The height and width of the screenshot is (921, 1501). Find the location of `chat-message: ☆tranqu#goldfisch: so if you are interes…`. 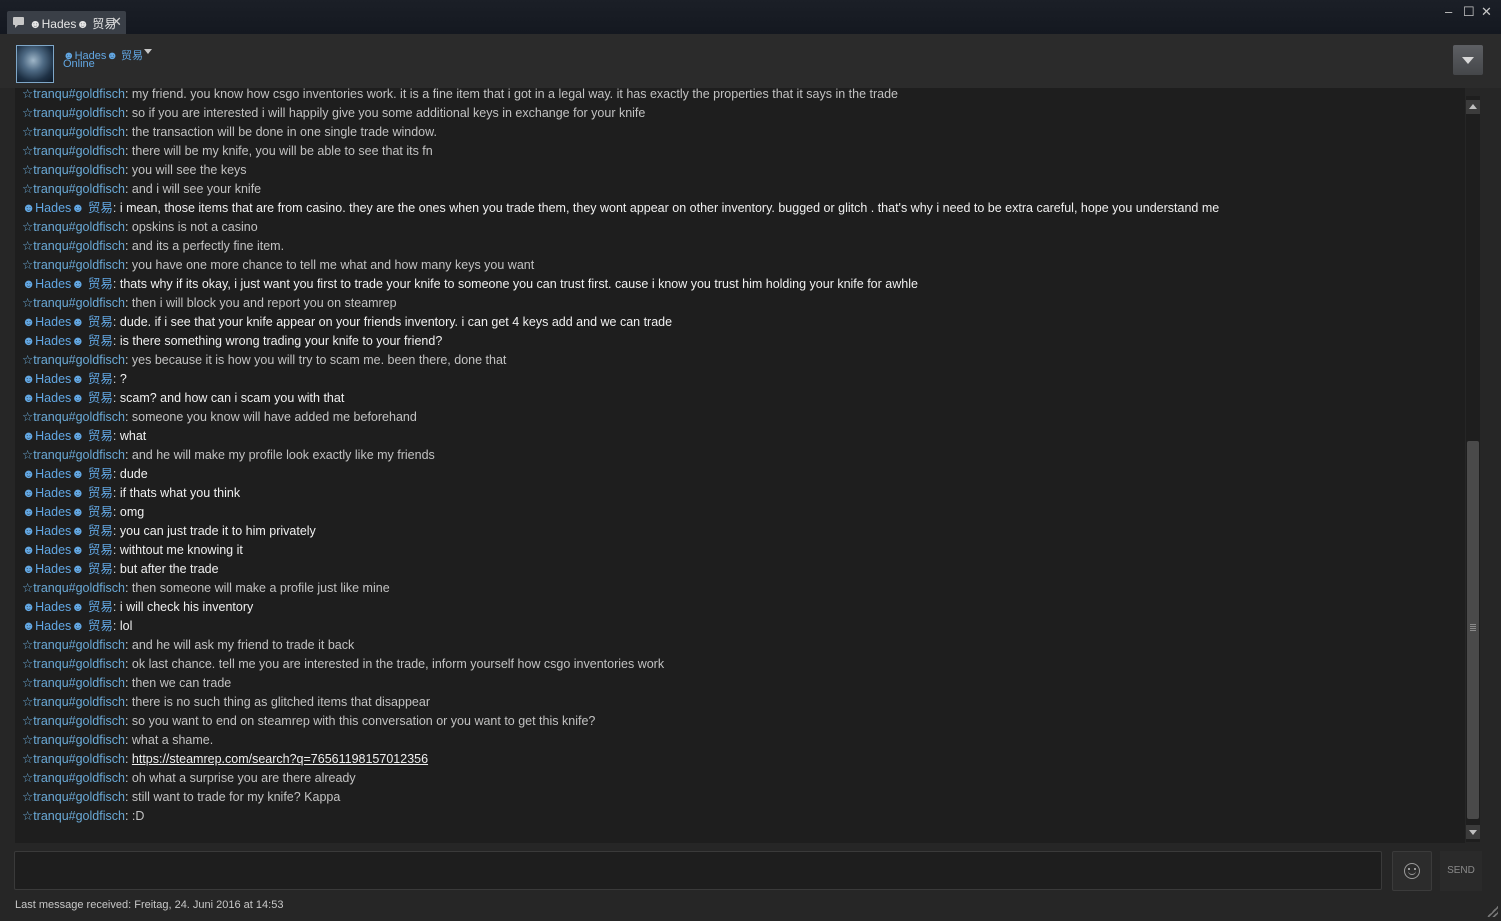

chat-message: ☆tranqu#goldfisch: so if you are interes… is located at coordinates (333, 113).